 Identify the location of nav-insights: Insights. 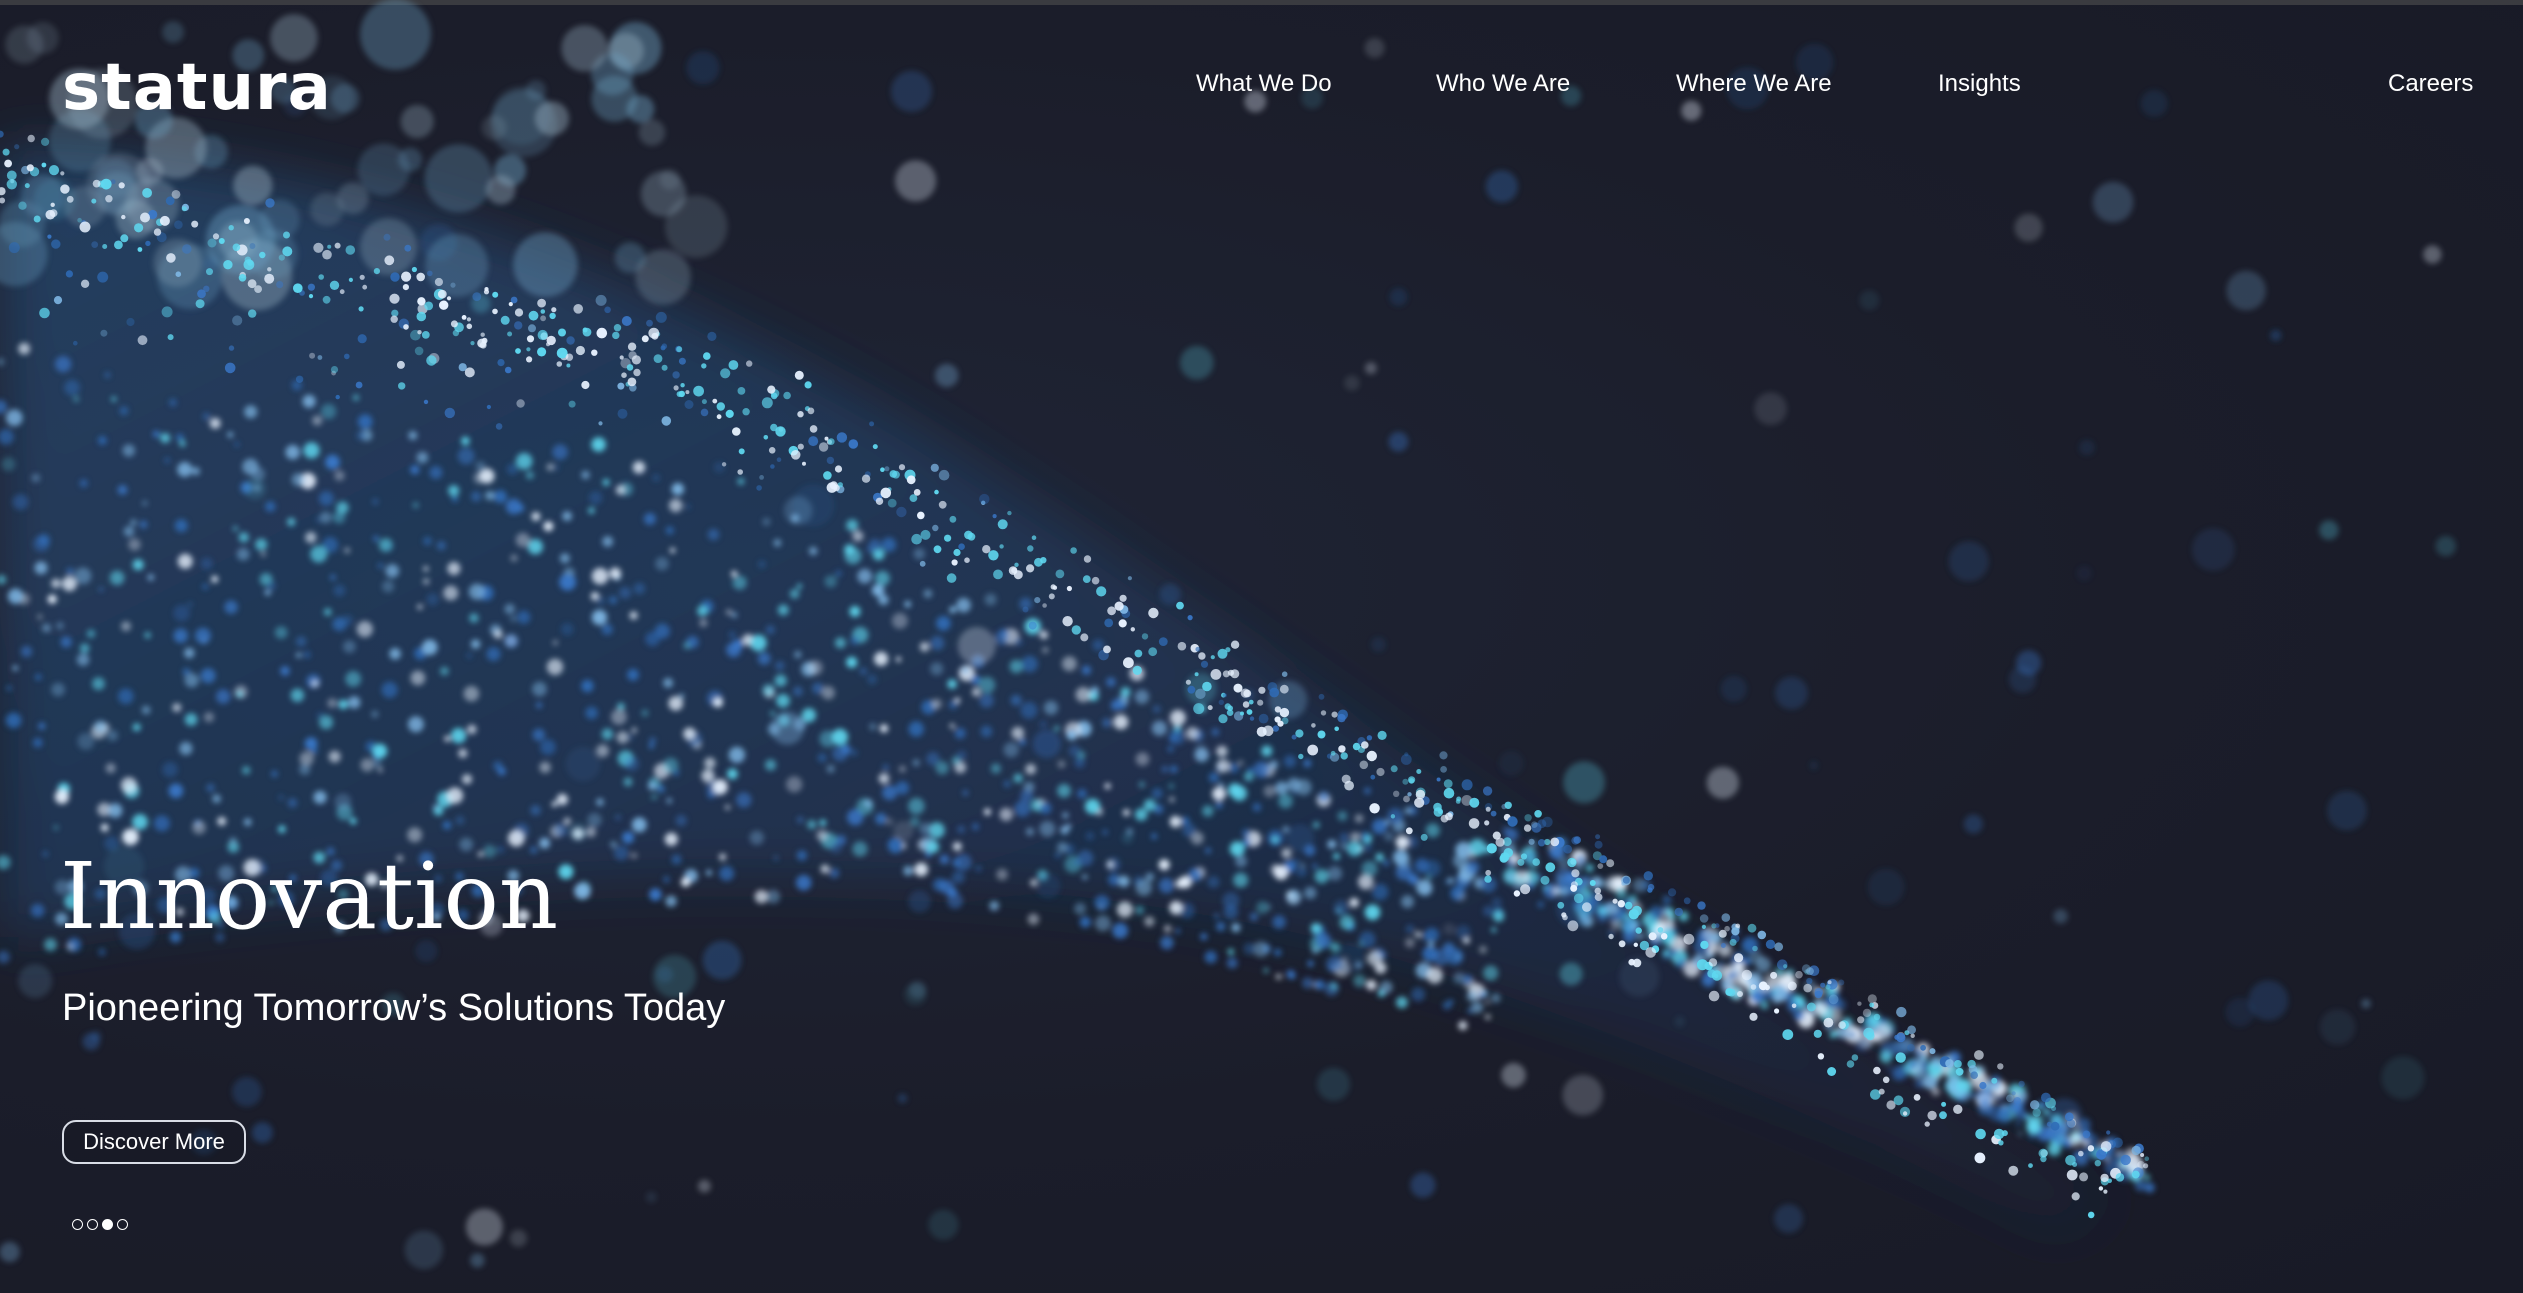
(1979, 84).